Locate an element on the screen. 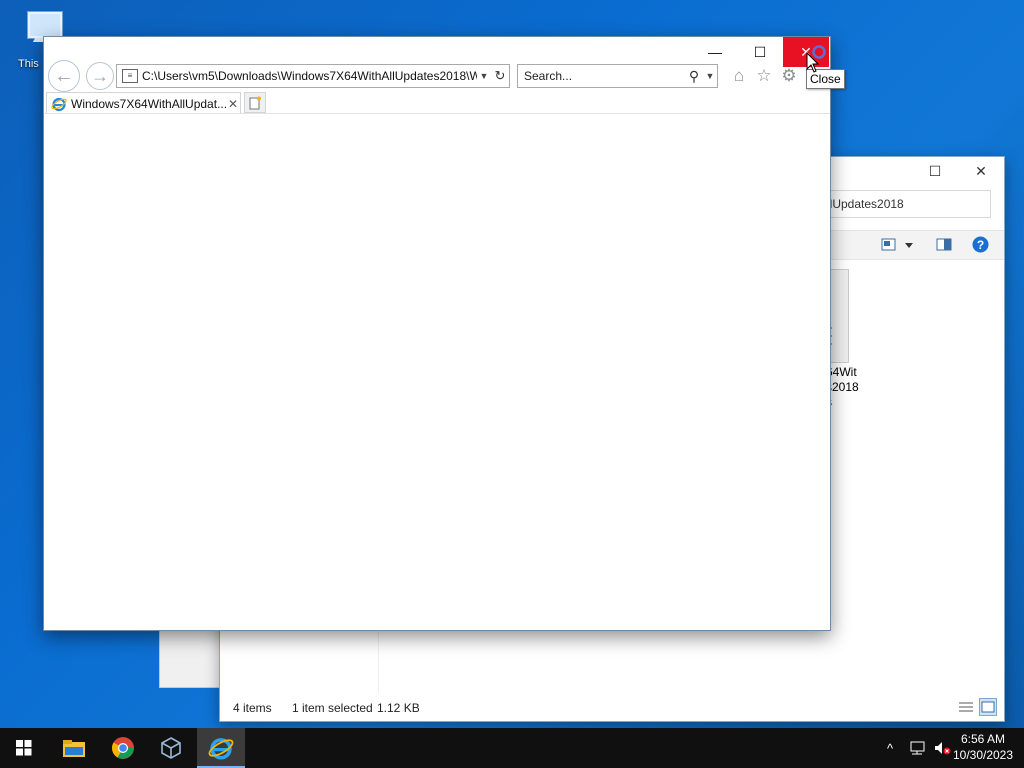  taskbar-virtualbox is located at coordinates (171, 748).